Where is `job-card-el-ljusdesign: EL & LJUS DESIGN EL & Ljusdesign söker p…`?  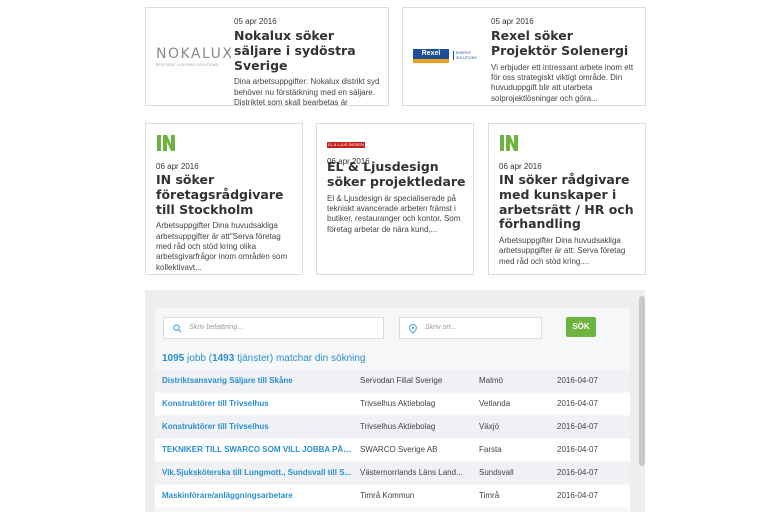 job-card-el-ljusdesign: EL & LJUS DESIGN EL & Ljusdesign söker p… is located at coordinates (395, 199).